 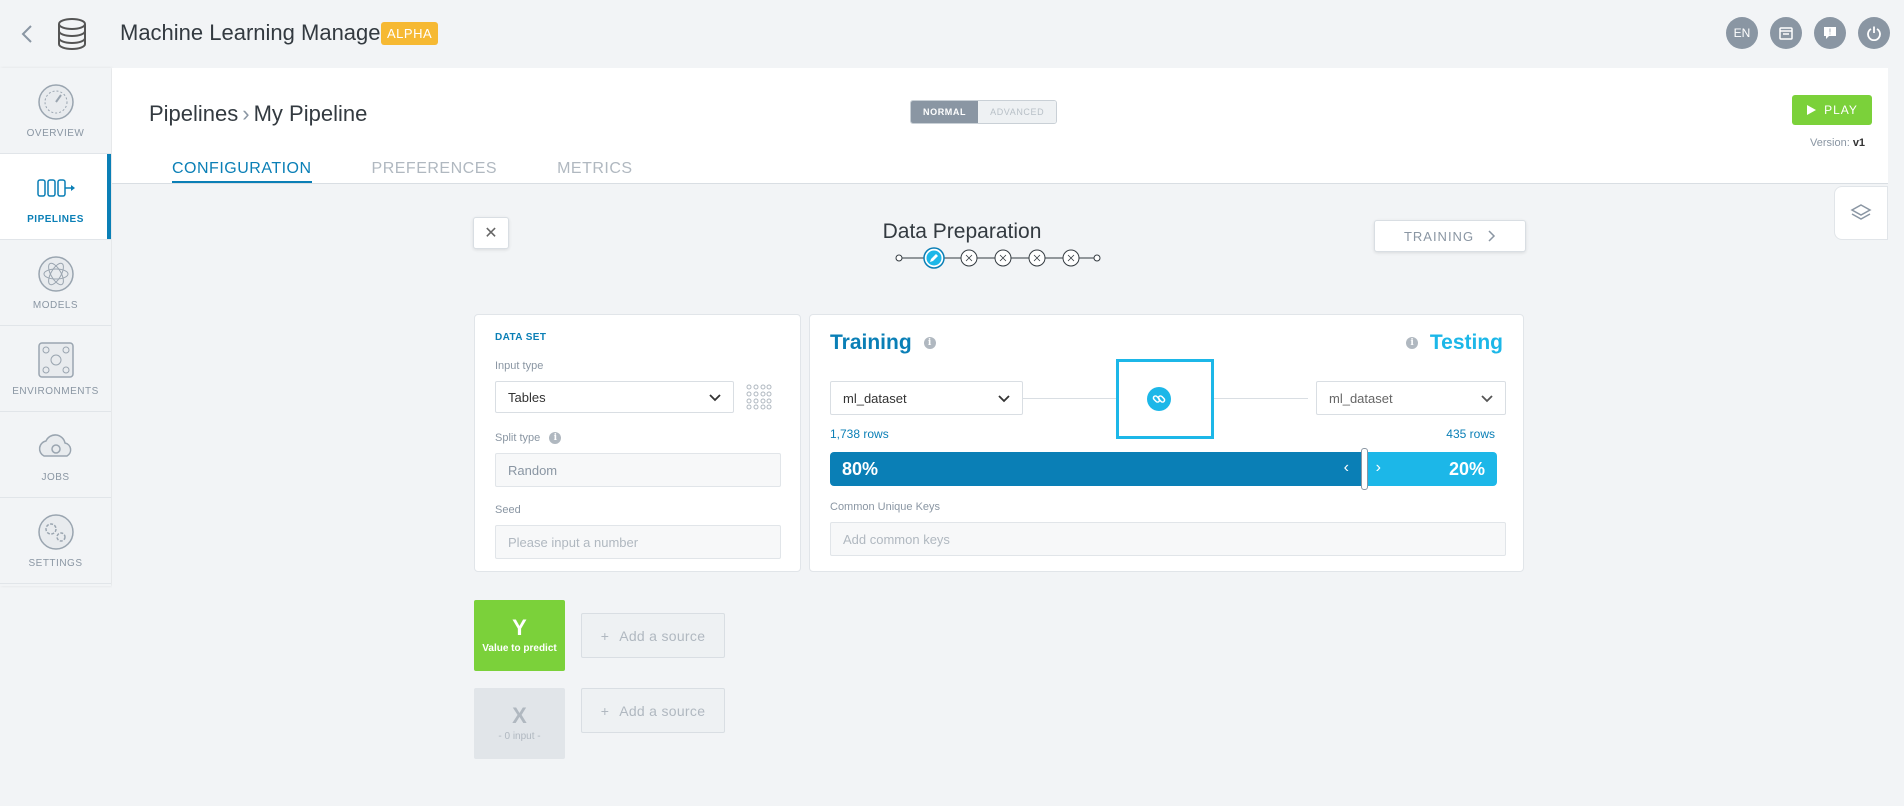 I want to click on breadcrumb-current: My Pipeline, so click(x=310, y=113).